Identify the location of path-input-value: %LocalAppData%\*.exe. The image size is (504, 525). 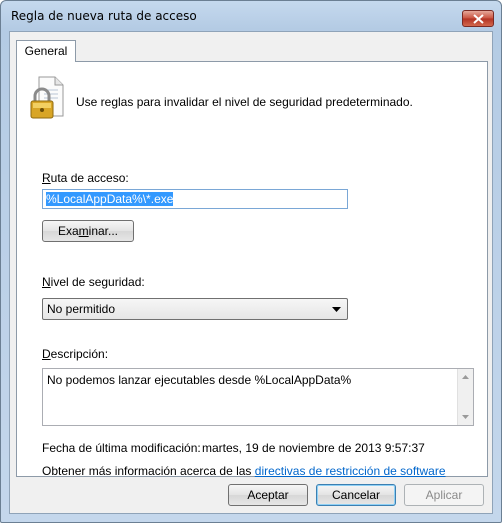
(110, 199).